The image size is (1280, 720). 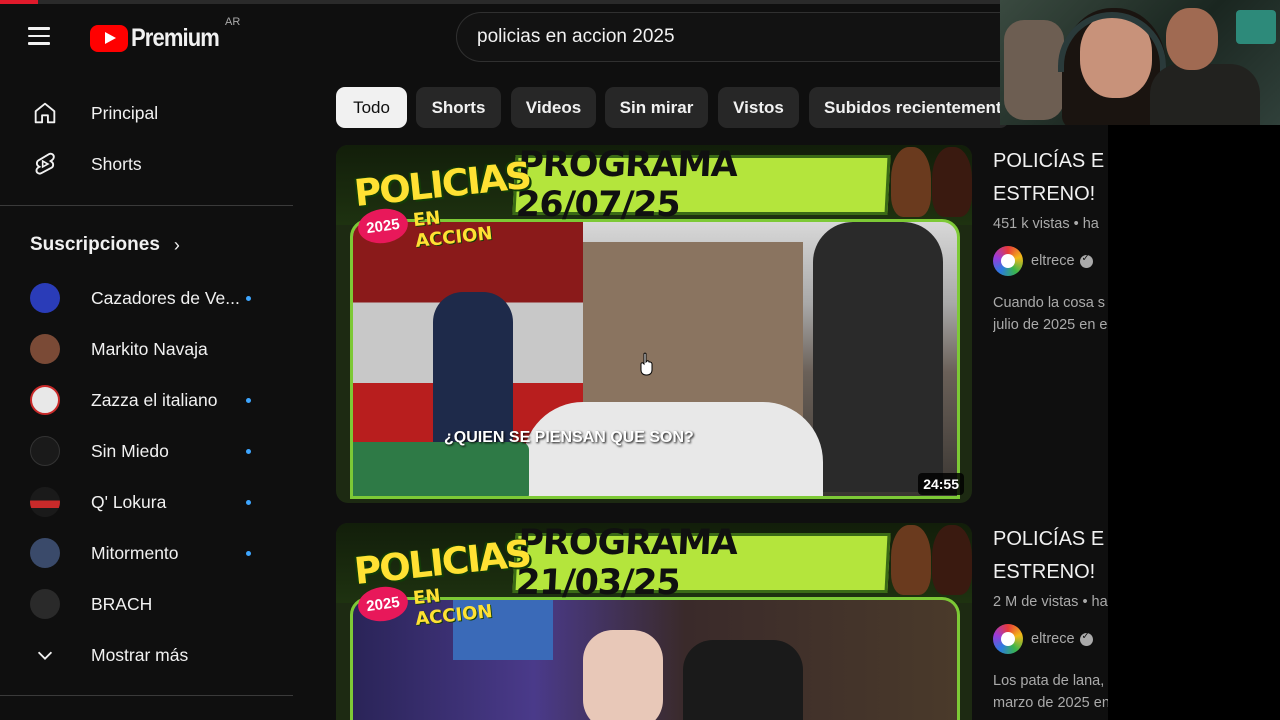 What do you see at coordinates (154, 604) in the screenshot?
I see `subscription-item: BRACH` at bounding box center [154, 604].